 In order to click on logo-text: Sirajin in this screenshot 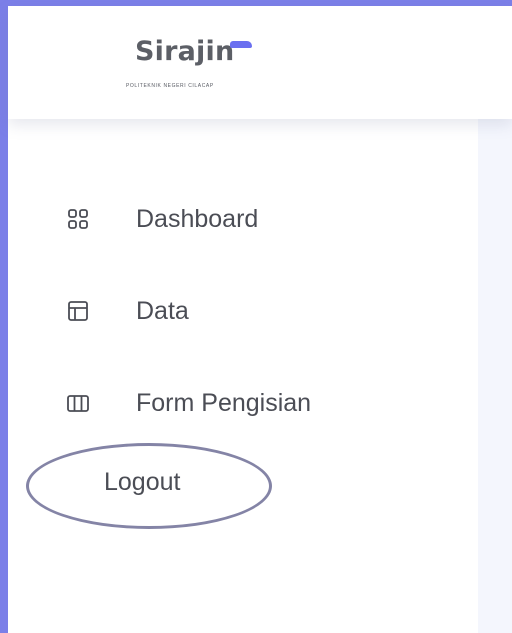, I will do `click(185, 51)`.